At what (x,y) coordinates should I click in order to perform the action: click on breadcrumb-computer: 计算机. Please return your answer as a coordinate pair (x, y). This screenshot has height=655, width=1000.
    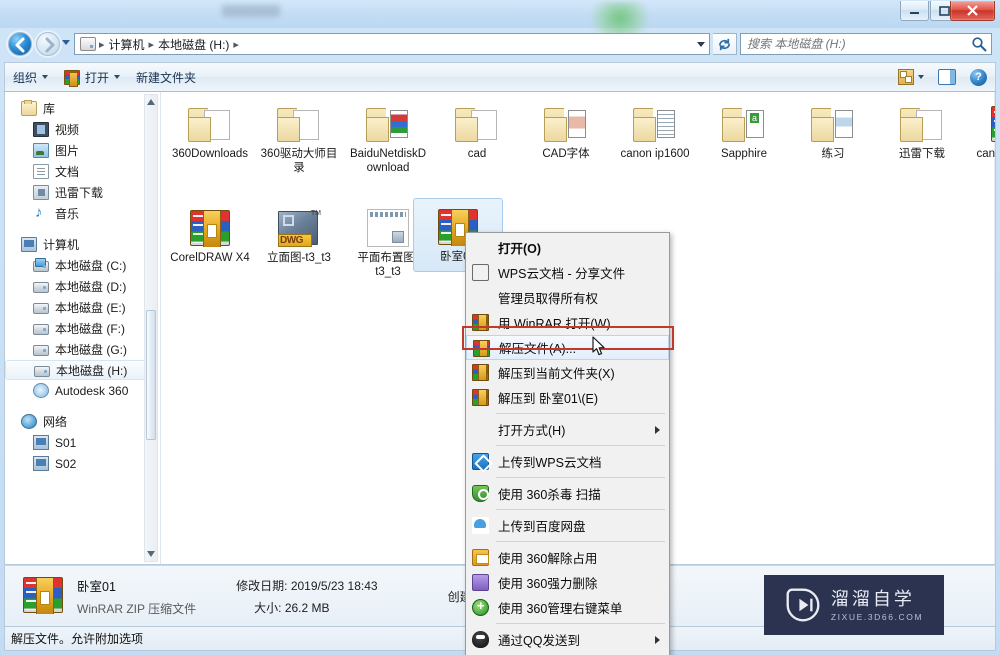
    Looking at the image, I should click on (127, 44).